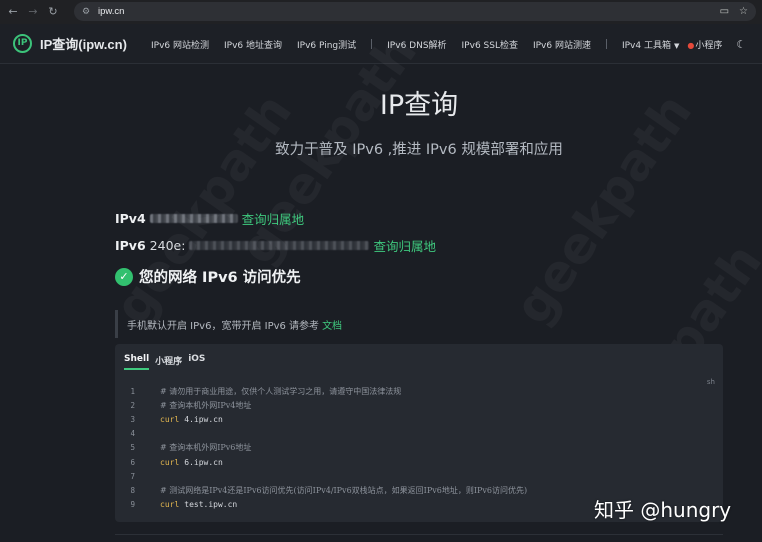 The width and height of the screenshot is (762, 542). Describe the element at coordinates (490, 44) in the screenshot. I see `nav-ipv6-ssl: IPv6 SSL检查` at that location.